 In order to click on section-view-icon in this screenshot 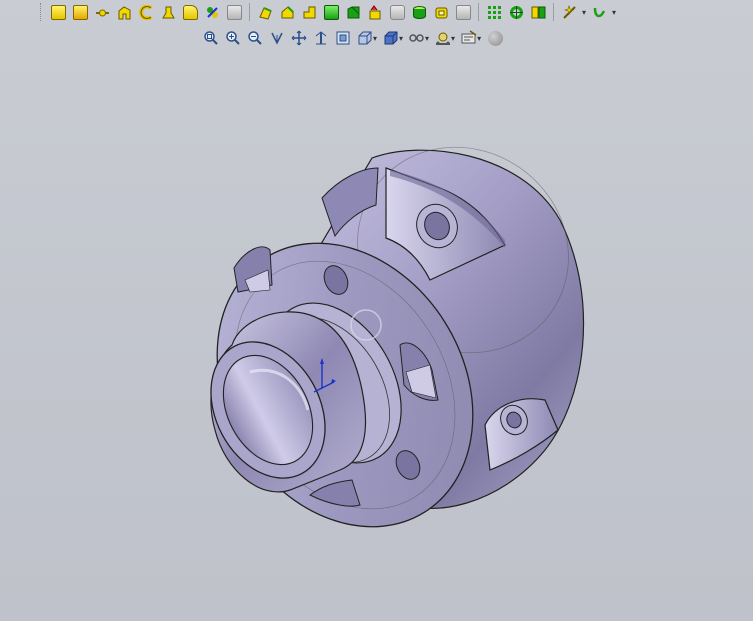, I will do `click(321, 38)`.